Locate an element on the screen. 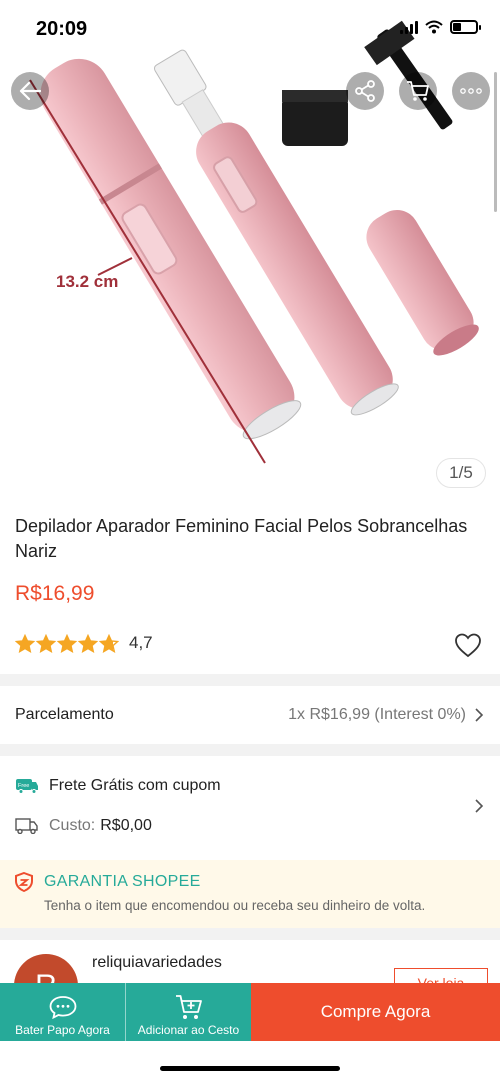  back-button is located at coordinates (30, 91).